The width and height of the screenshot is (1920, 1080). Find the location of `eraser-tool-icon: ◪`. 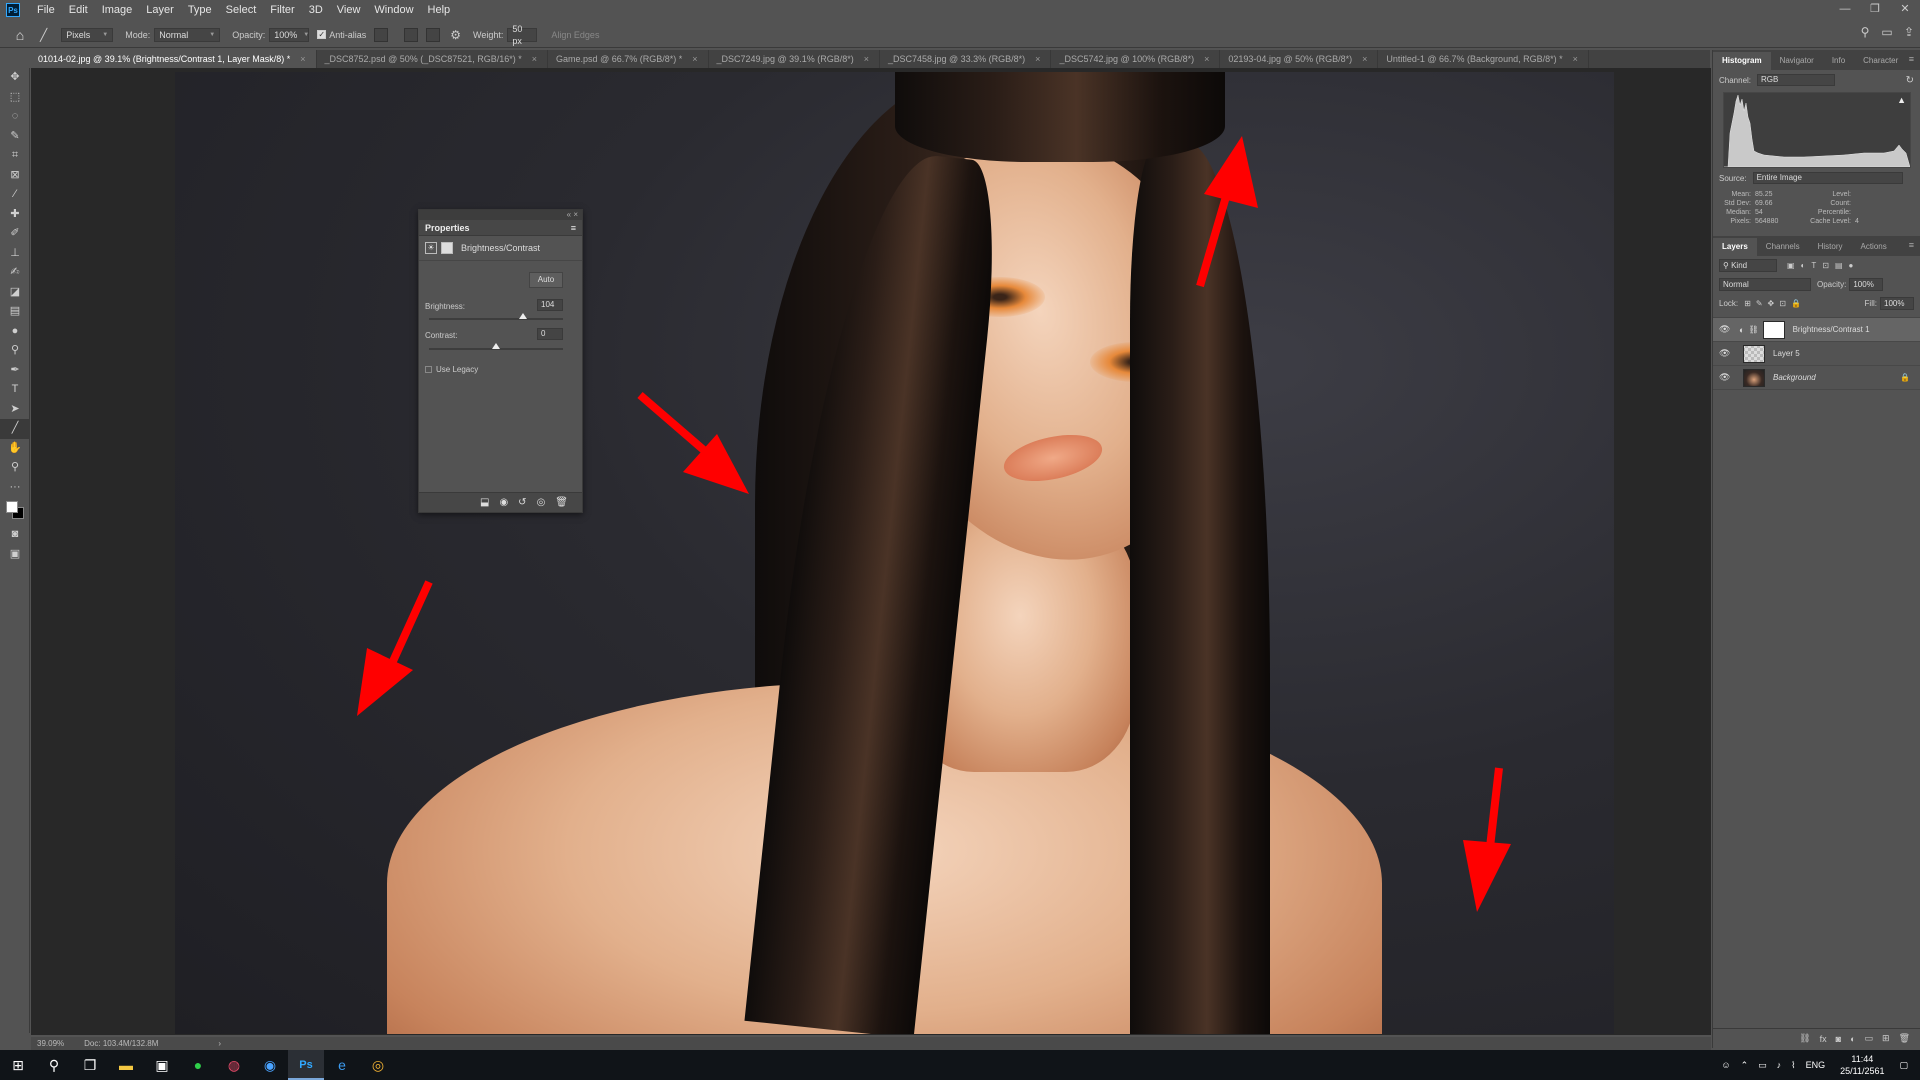

eraser-tool-icon: ◪ is located at coordinates (15, 293).